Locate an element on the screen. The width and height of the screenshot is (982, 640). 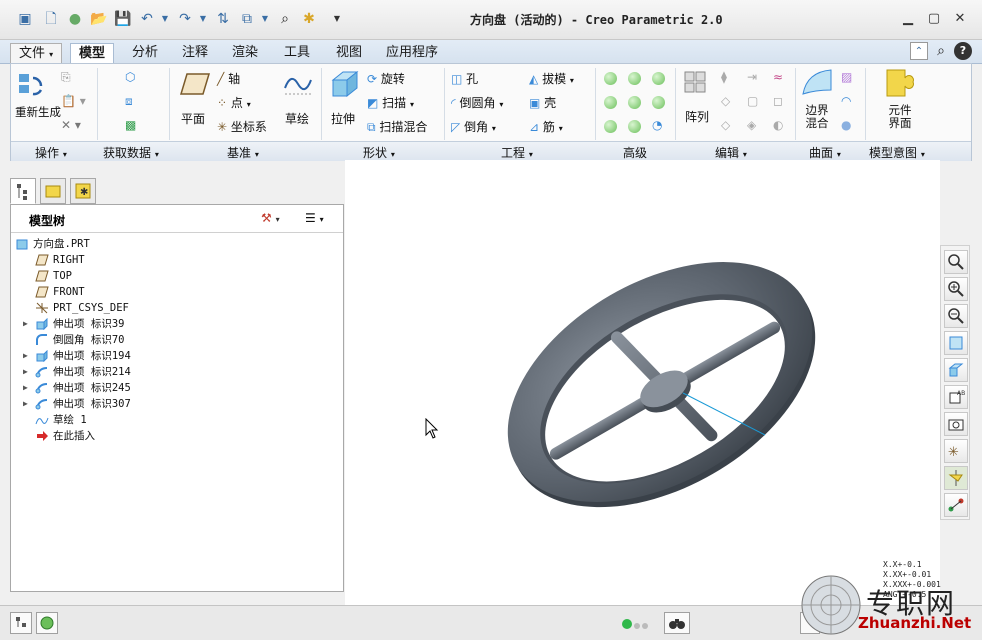
group-shapes: 形状 ▾ is located at coordinates (379, 152).